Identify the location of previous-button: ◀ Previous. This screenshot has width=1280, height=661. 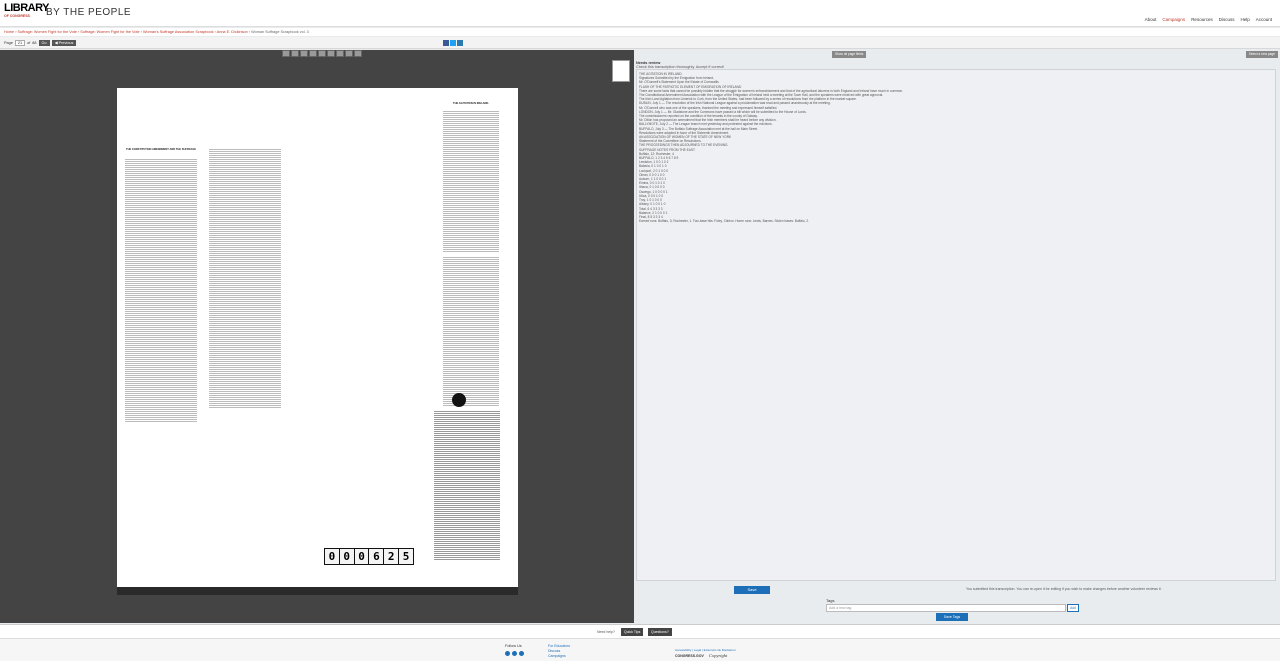
(64, 43).